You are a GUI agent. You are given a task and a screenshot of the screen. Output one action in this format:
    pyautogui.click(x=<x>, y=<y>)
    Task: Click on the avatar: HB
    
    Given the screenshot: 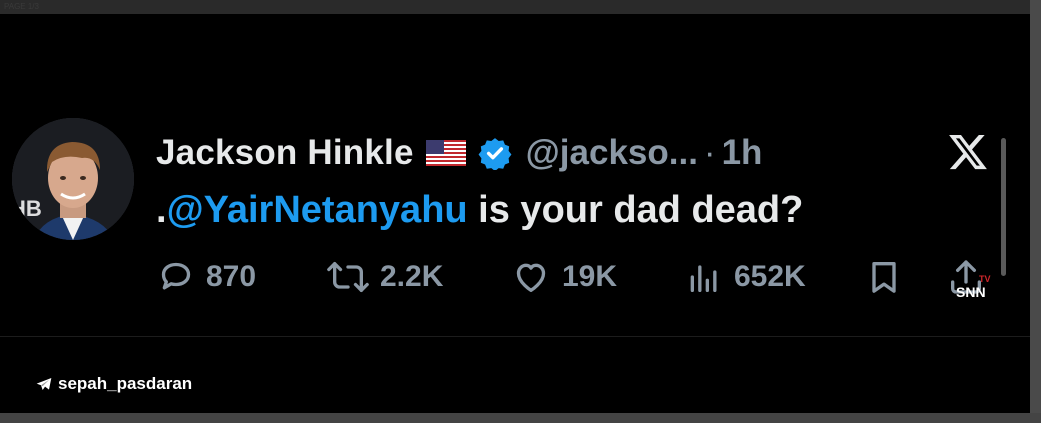 What is the action you would take?
    pyautogui.click(x=73, y=179)
    